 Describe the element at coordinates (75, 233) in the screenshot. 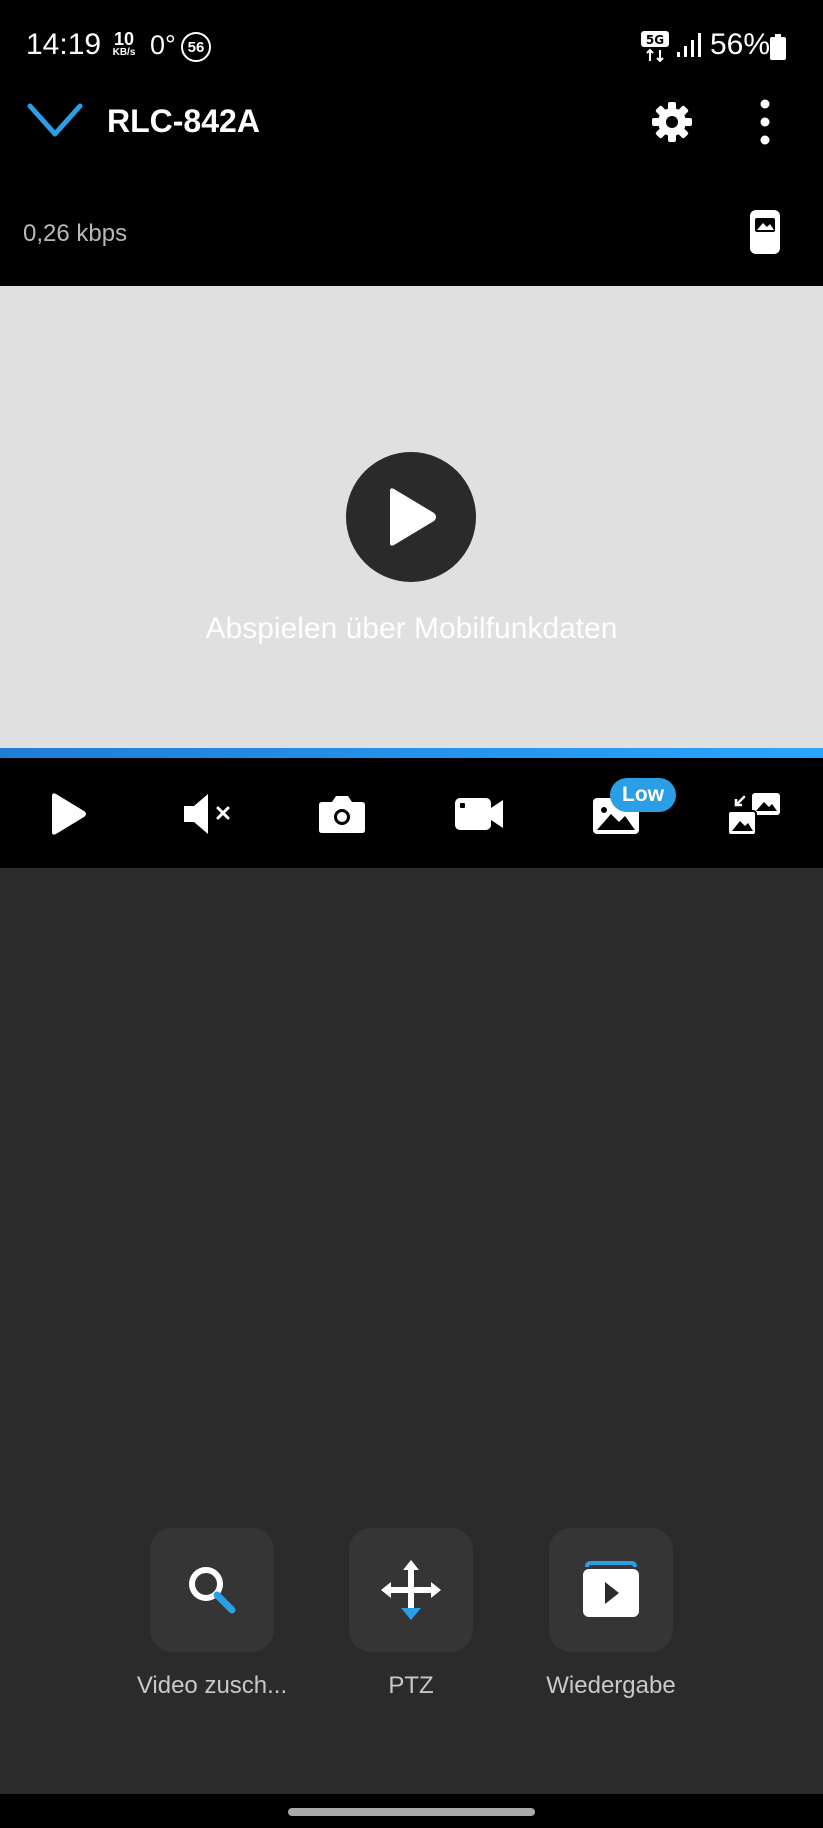

I see `bitrate-readout: 0,26 kbps` at that location.